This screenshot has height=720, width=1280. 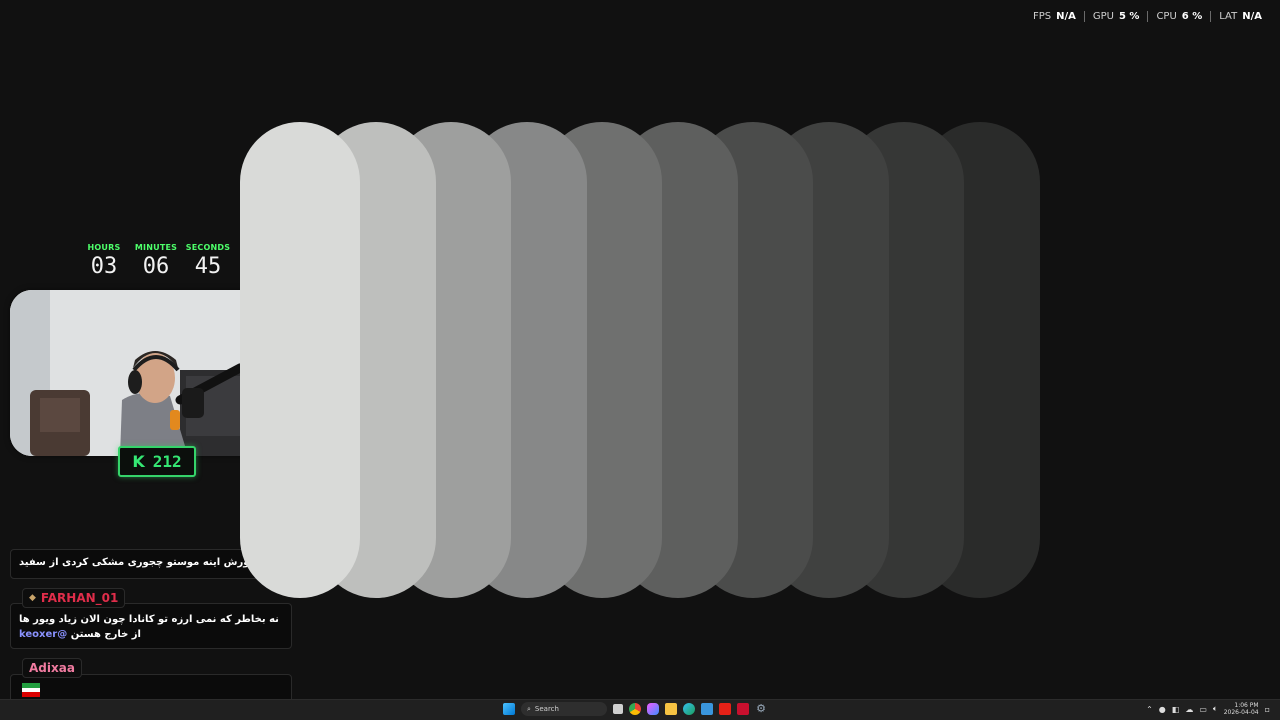 I want to click on latency-stat: LAT N/A, so click(x=1240, y=16).